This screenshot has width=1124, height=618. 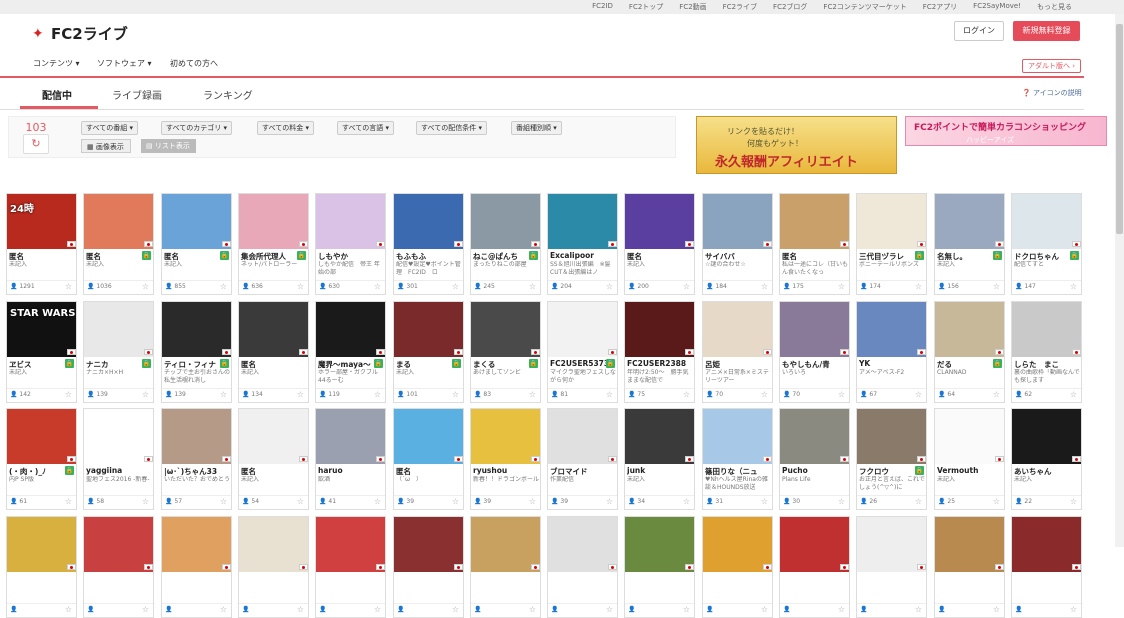 What do you see at coordinates (80, 33) in the screenshot?
I see `site-logo: ✦ FC2ライブ` at bounding box center [80, 33].